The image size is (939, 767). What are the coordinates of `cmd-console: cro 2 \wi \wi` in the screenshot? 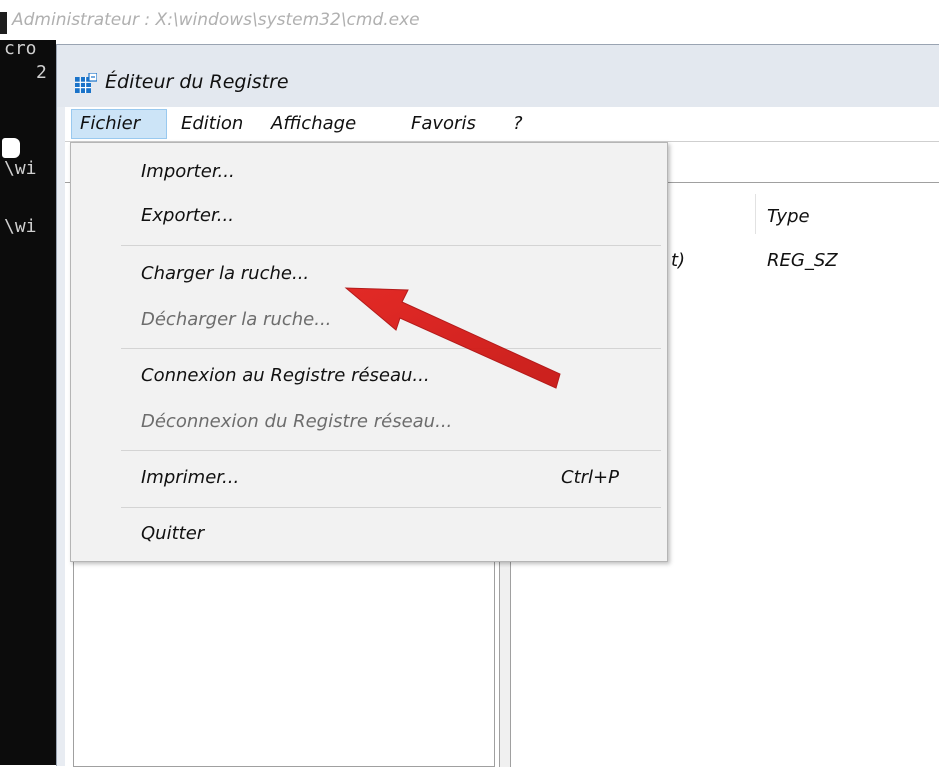 It's located at (28, 401).